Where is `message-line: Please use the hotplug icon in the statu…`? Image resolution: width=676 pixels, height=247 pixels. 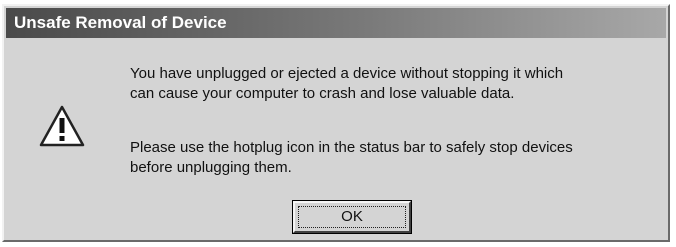 message-line: Please use the hotplug icon in the statu… is located at coordinates (351, 147).